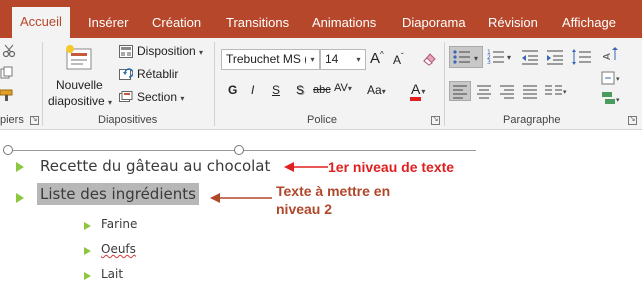 This screenshot has width=642, height=287. Describe the element at coordinates (304, 209) in the screenshot. I see `annotation-level2-line2: niveau 2` at that location.